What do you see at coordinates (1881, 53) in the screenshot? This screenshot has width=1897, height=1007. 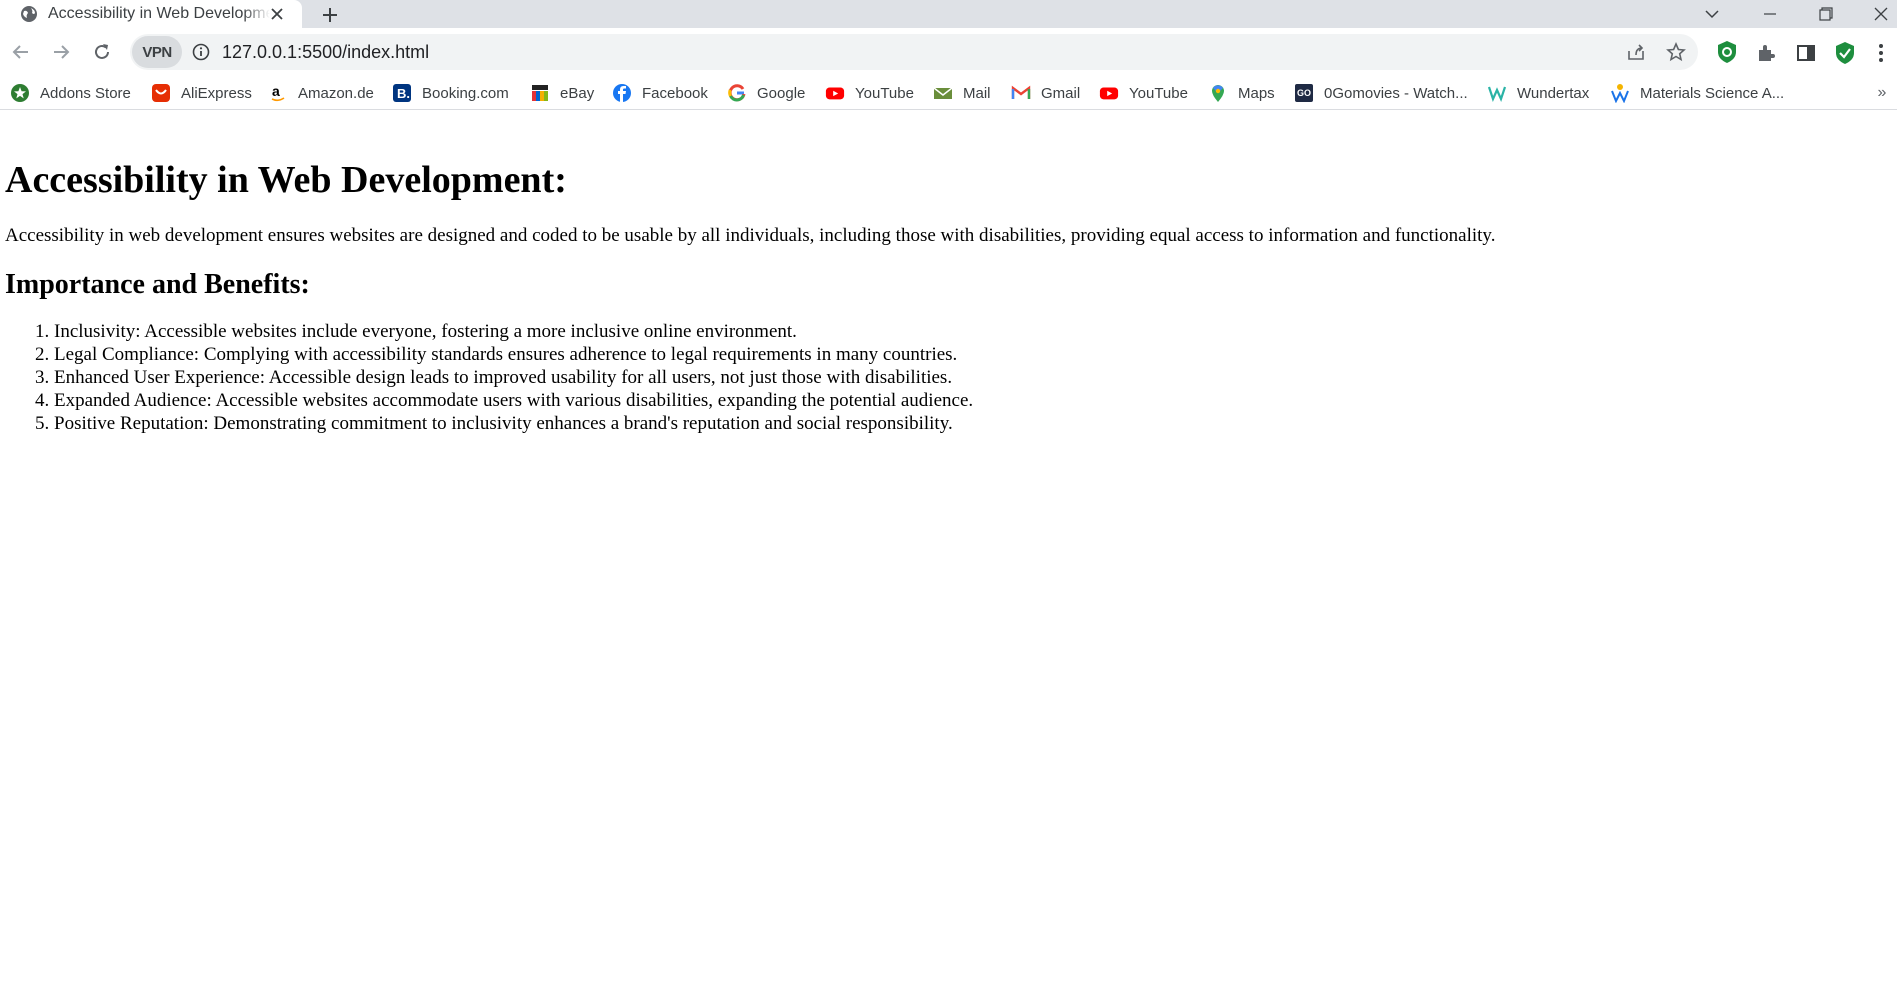 I see `menu-icon` at bounding box center [1881, 53].